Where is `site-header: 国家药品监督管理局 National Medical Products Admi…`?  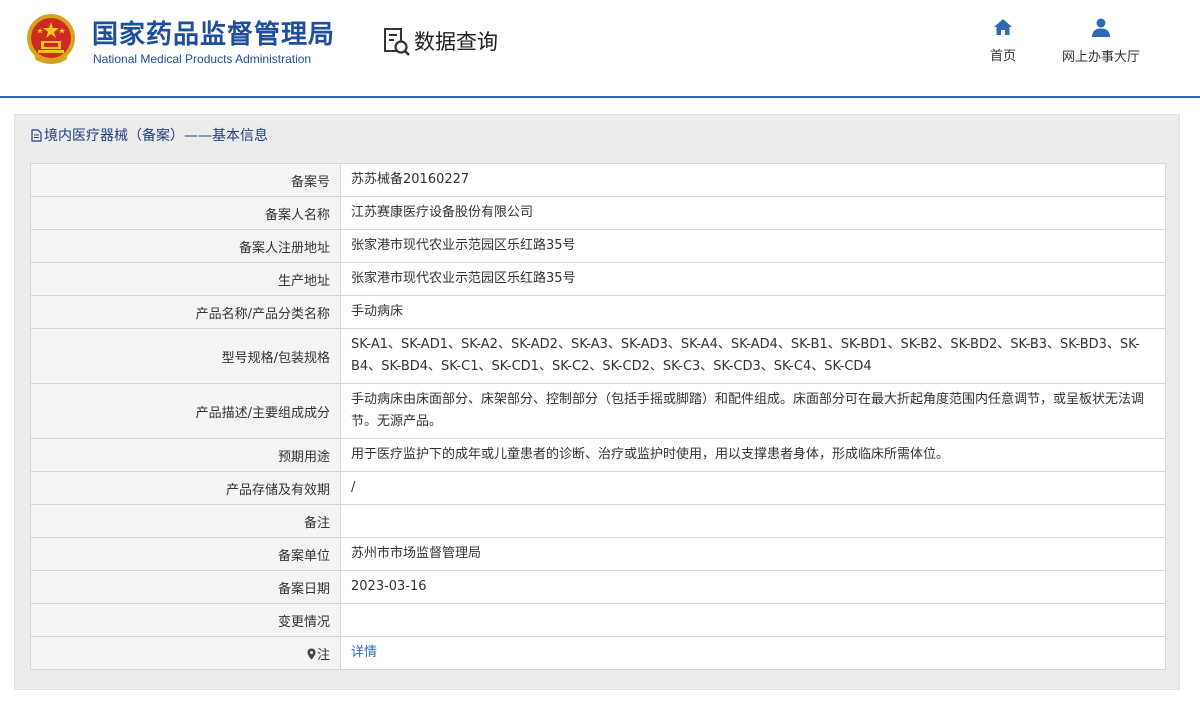 site-header: 国家药品监督管理局 National Medical Products Admi… is located at coordinates (600, 48).